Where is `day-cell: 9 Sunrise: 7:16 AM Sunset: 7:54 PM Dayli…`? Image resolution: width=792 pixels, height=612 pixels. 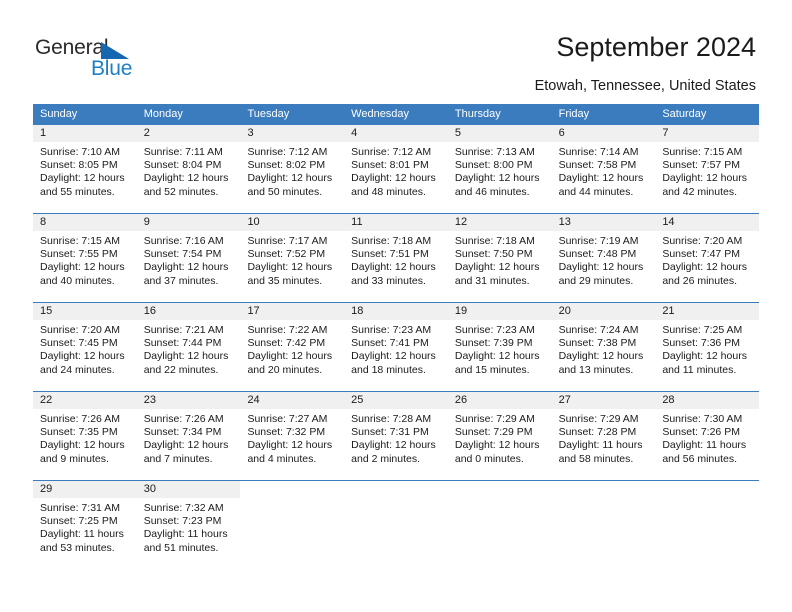 day-cell: 9 Sunrise: 7:16 AM Sunset: 7:54 PM Dayli… is located at coordinates (188, 258).